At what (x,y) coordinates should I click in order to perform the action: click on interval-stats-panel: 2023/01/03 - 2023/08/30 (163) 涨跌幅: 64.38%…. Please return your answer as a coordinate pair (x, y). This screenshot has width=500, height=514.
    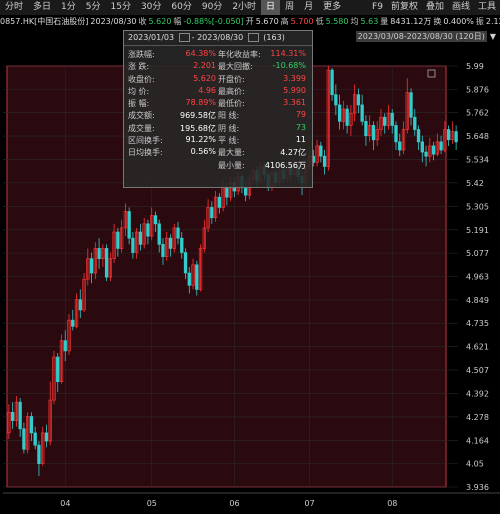
    Looking at the image, I should click on (218, 109).